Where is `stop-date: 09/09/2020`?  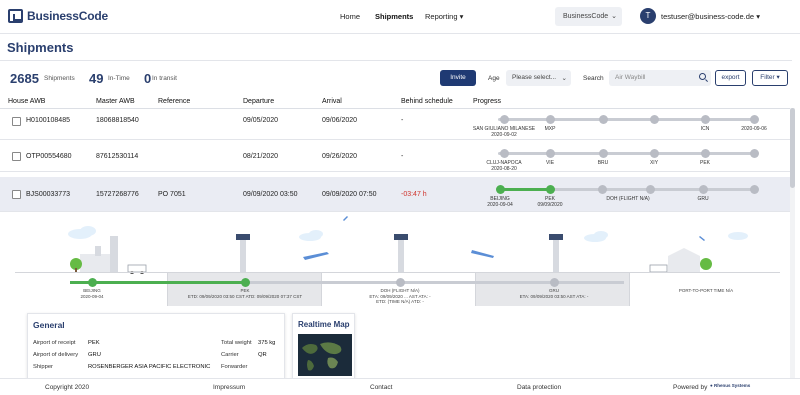
stop-date: 09/09/2020 is located at coordinates (550, 205).